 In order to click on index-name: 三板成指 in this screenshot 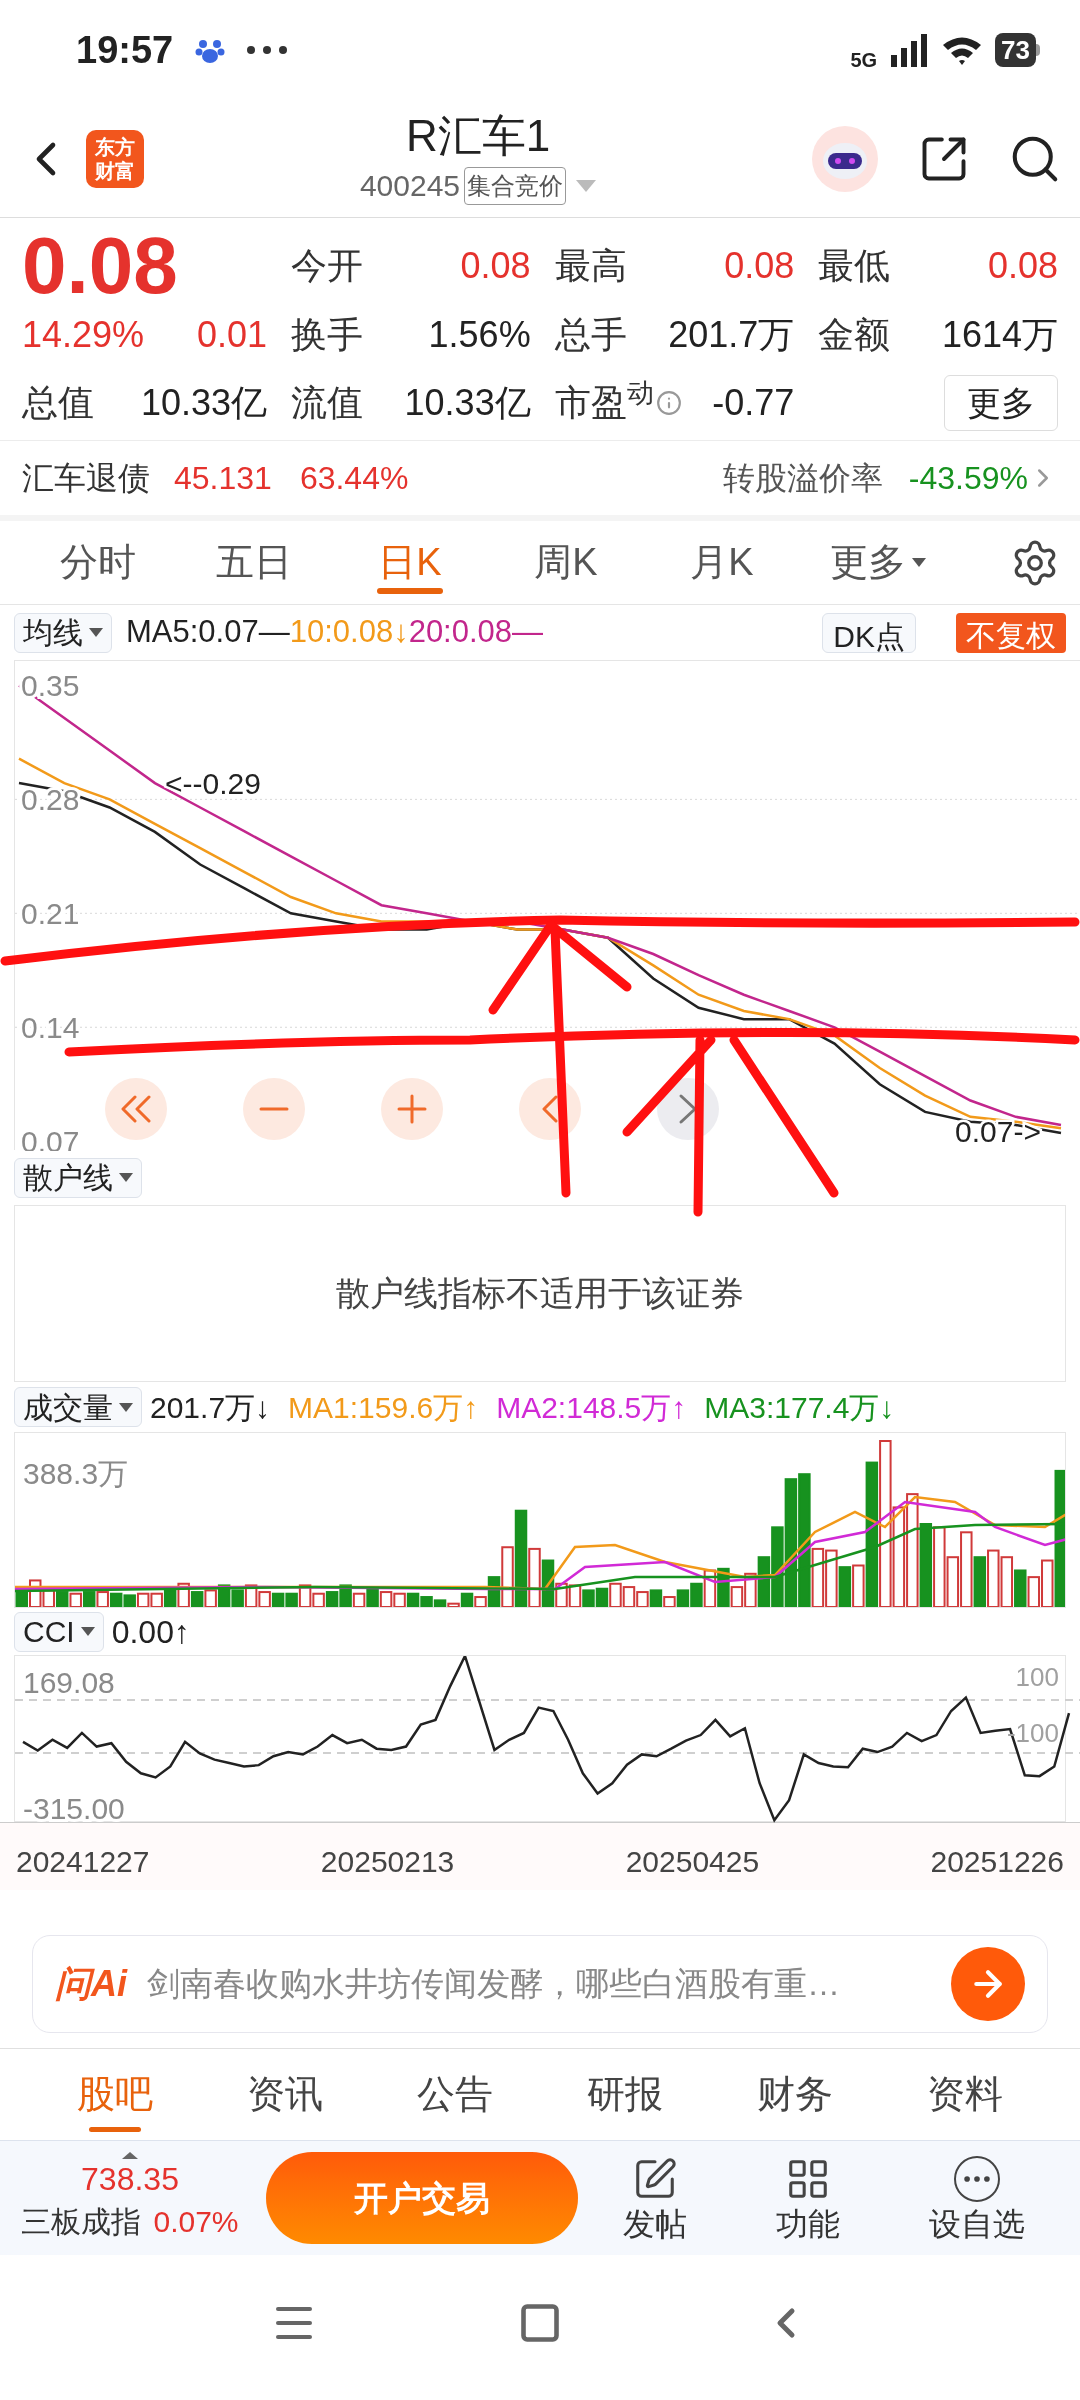, I will do `click(81, 2222)`.